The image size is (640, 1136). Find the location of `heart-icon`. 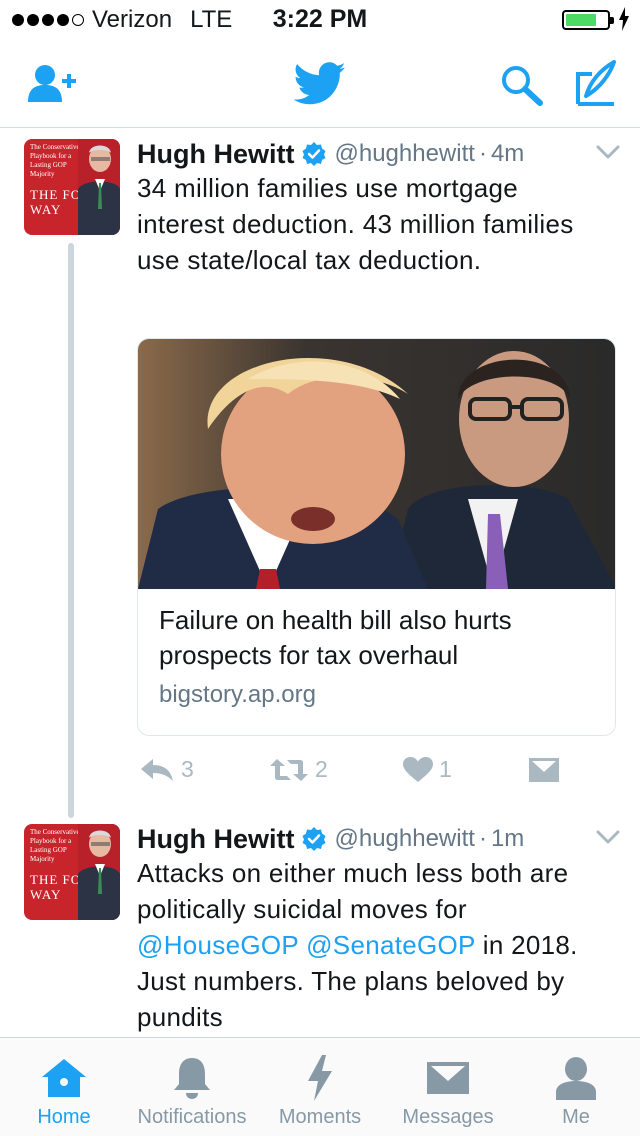

heart-icon is located at coordinates (418, 769).